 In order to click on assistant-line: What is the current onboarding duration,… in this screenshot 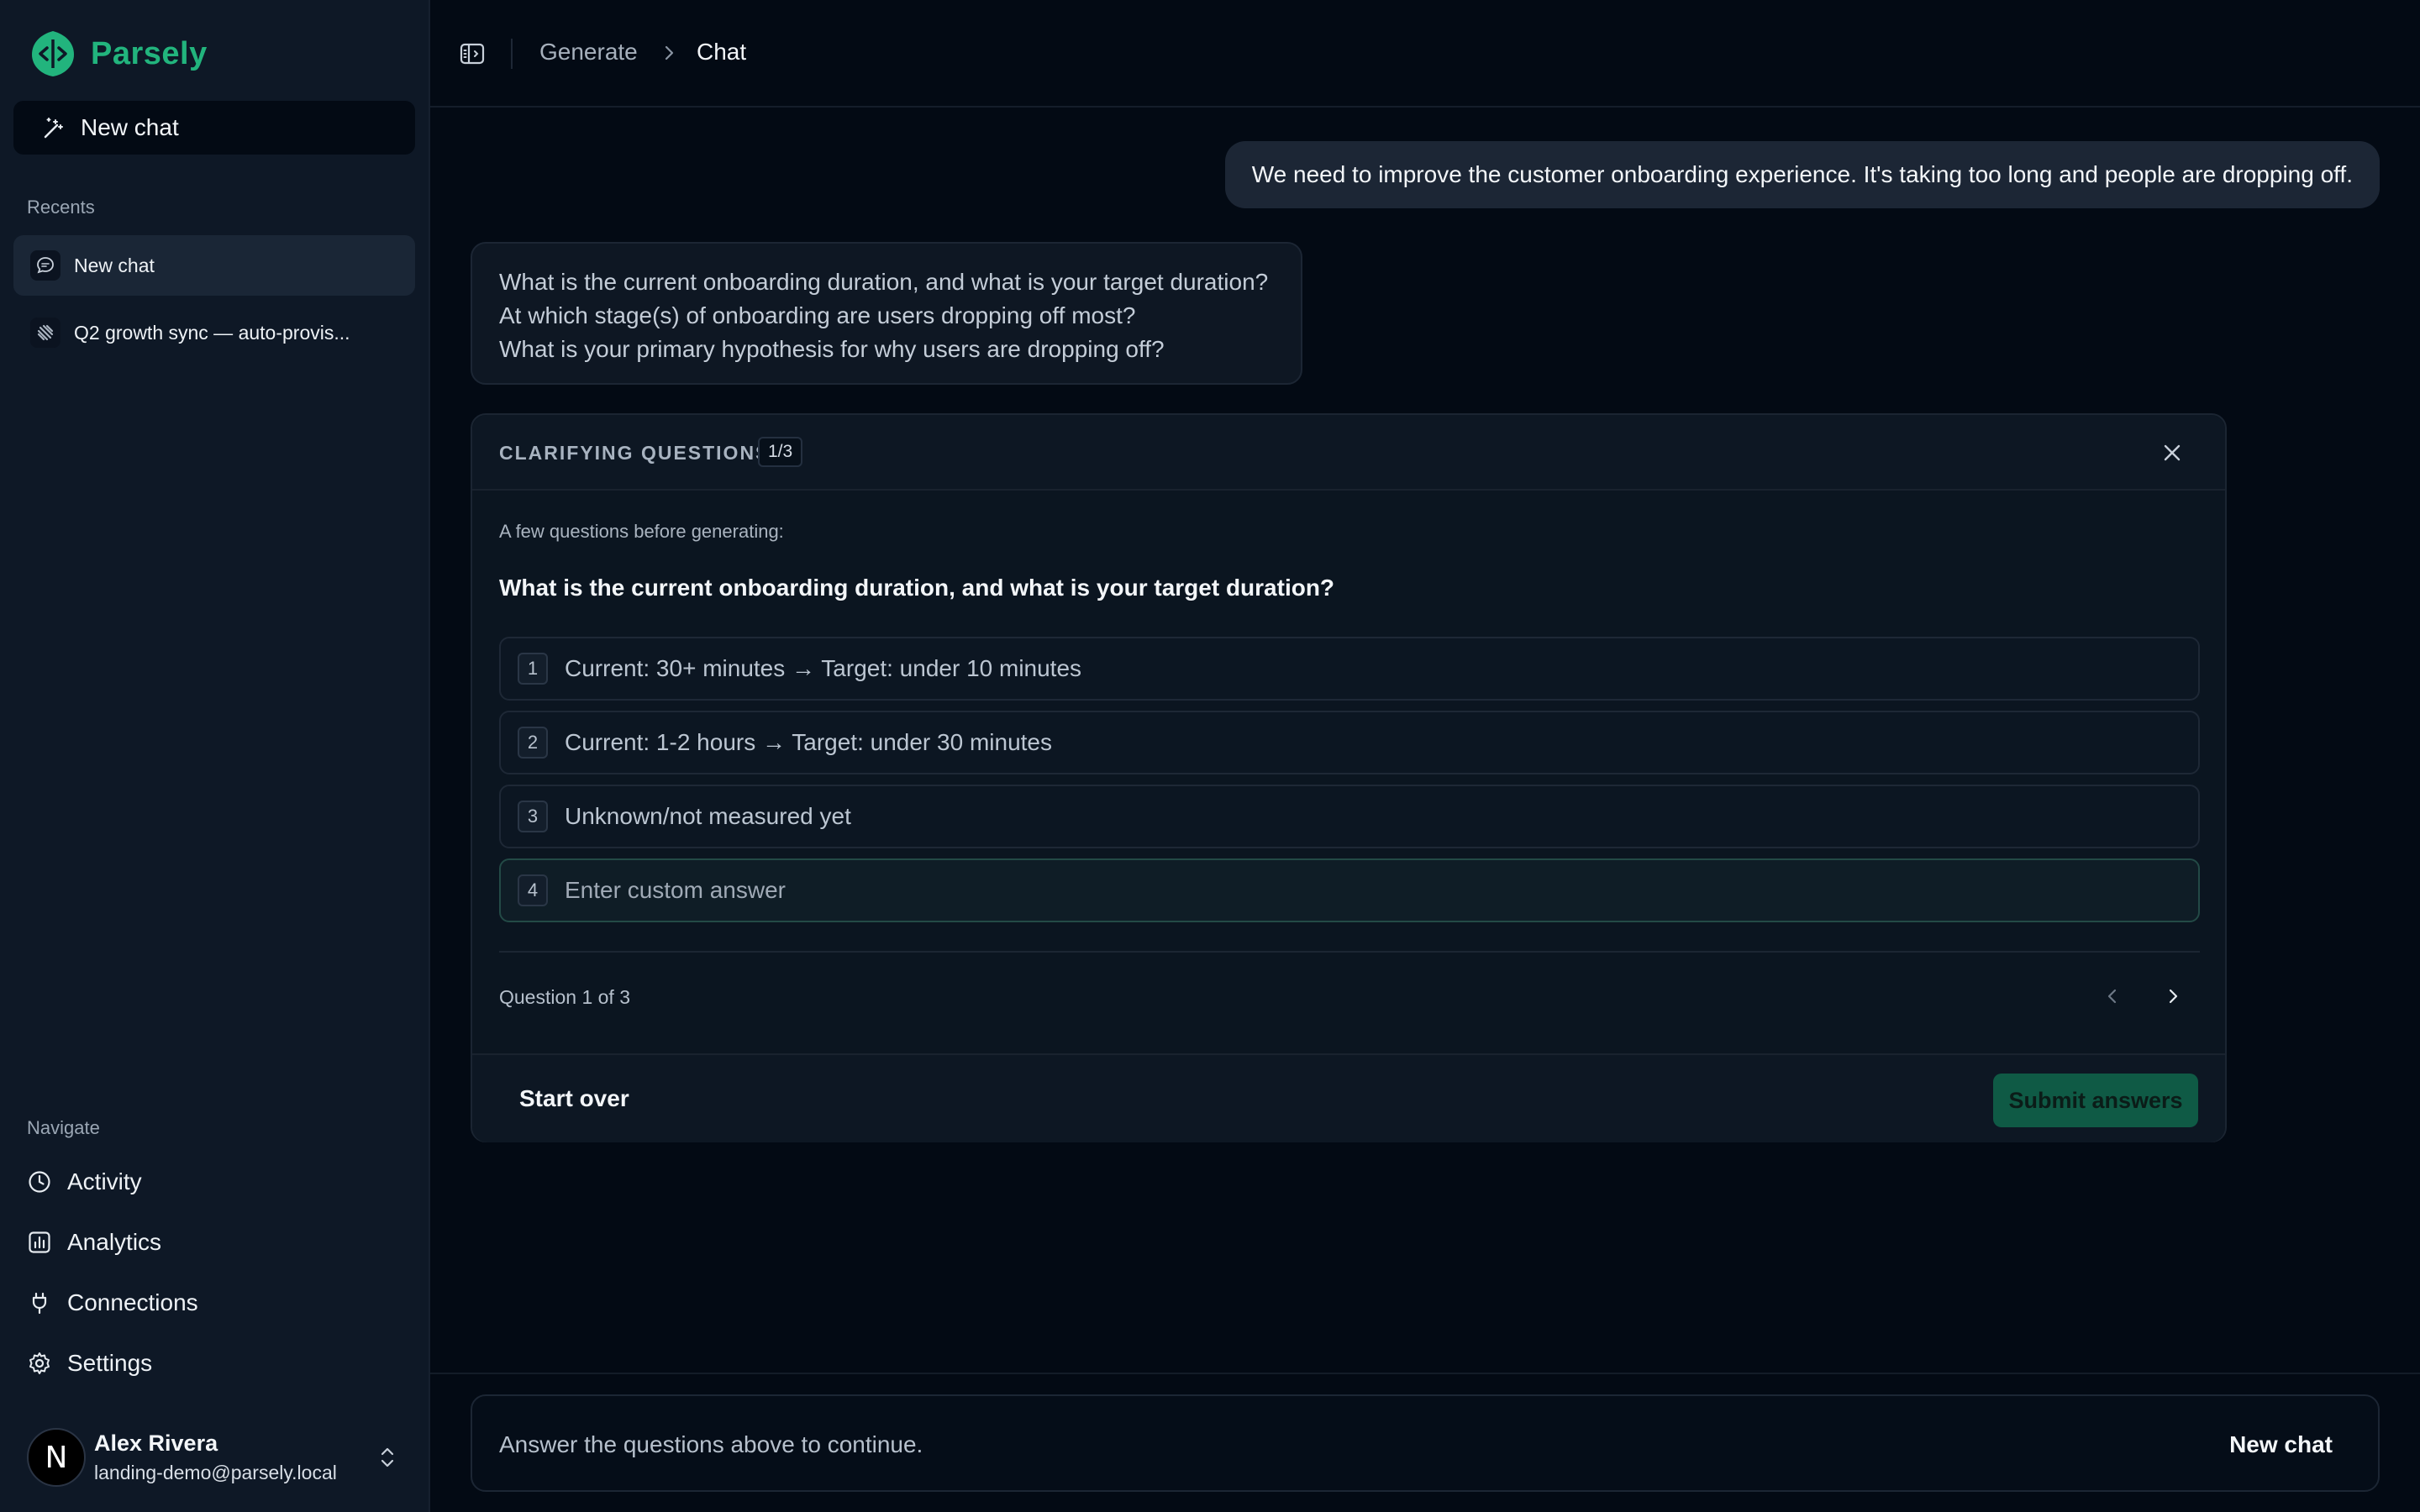, I will do `click(884, 282)`.